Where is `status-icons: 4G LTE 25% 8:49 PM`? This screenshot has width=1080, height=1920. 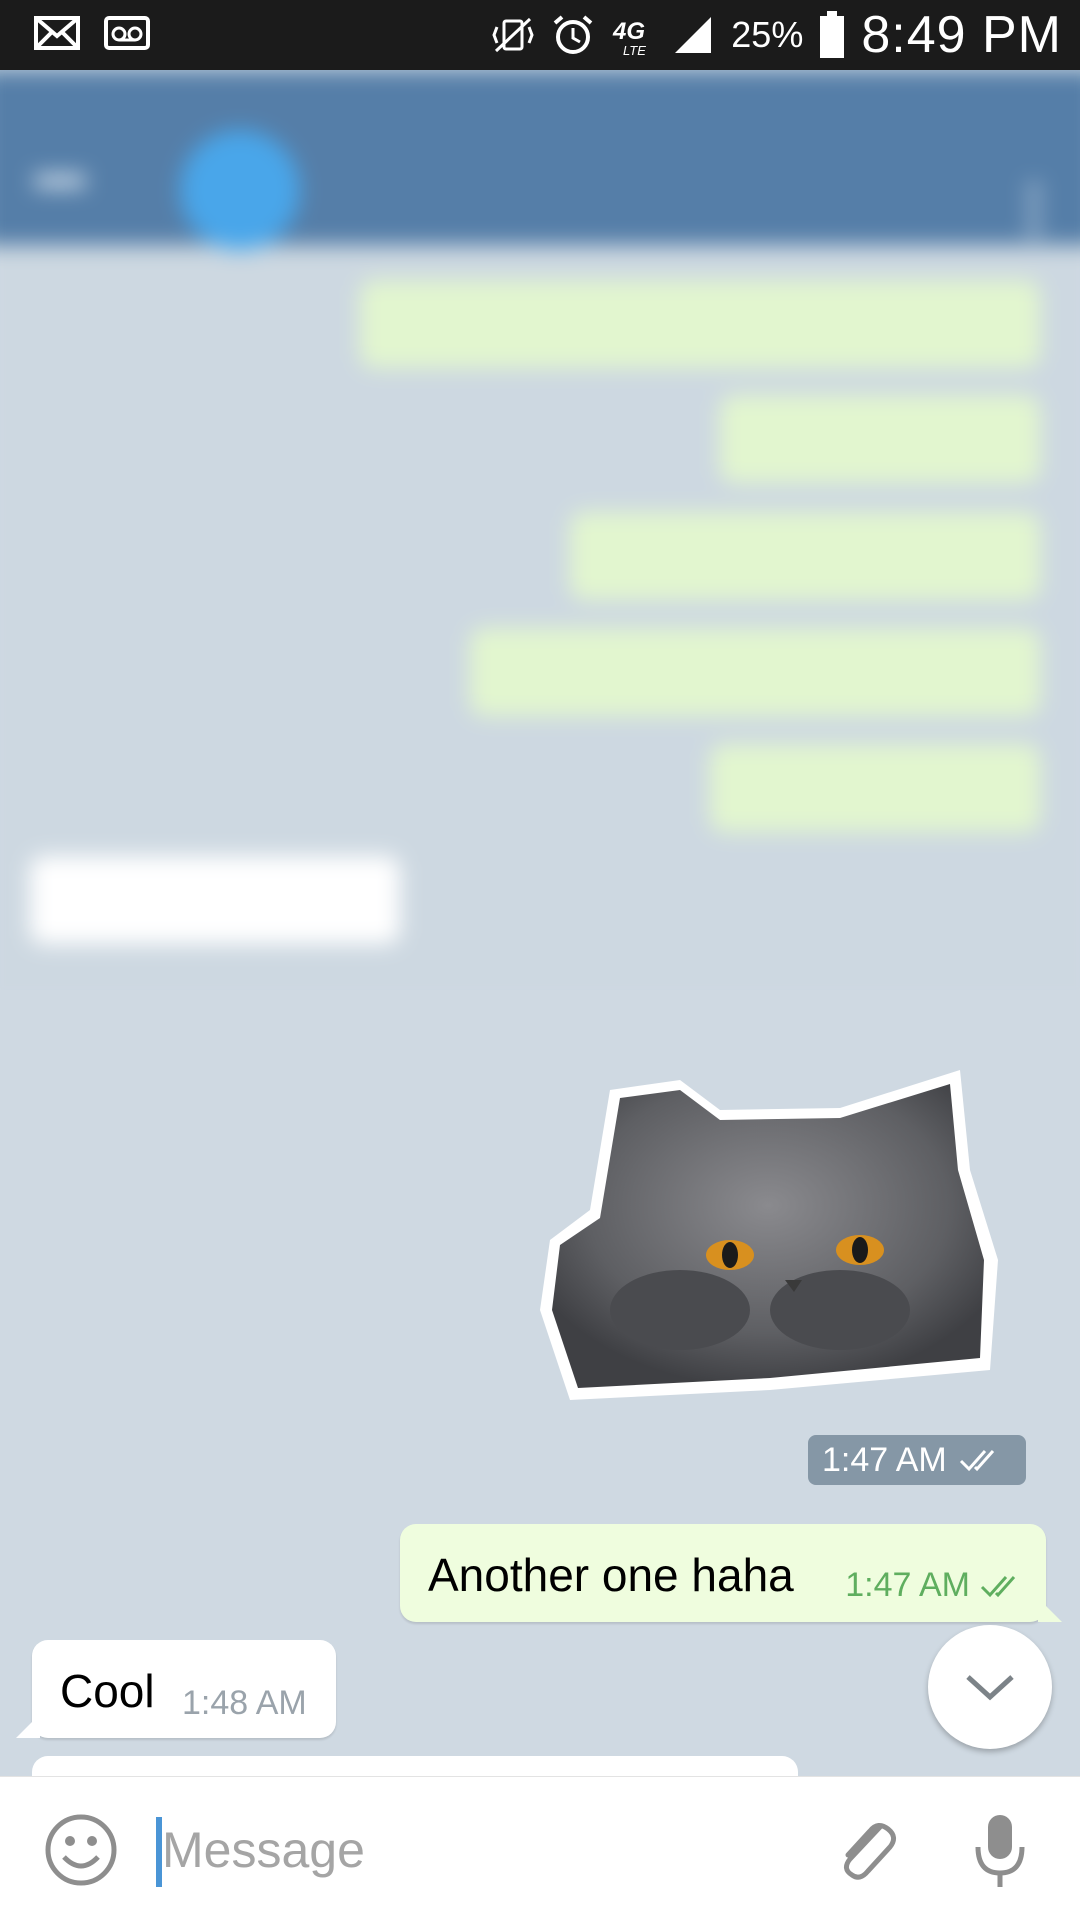 status-icons: 4G LTE 25% 8:49 PM is located at coordinates (776, 35).